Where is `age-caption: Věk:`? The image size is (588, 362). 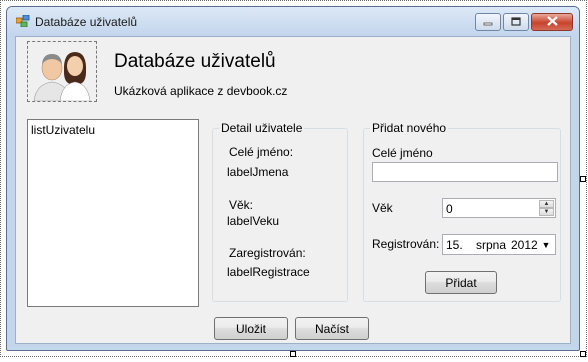 age-caption: Věk: is located at coordinates (241, 205).